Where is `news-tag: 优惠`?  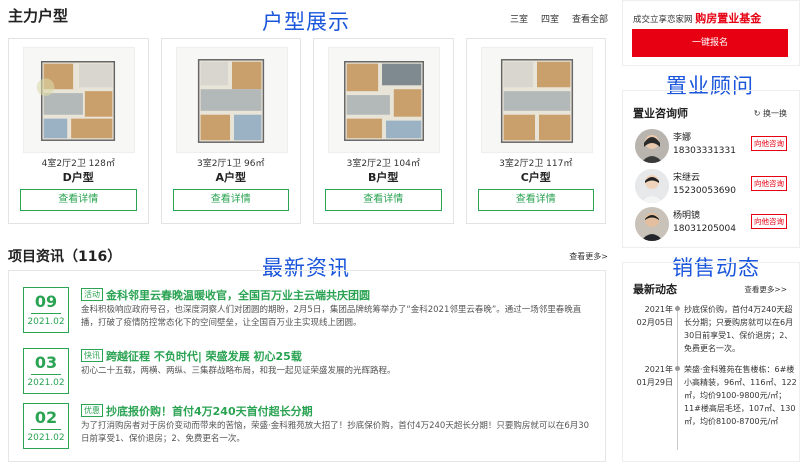
news-tag: 优惠 is located at coordinates (92, 410).